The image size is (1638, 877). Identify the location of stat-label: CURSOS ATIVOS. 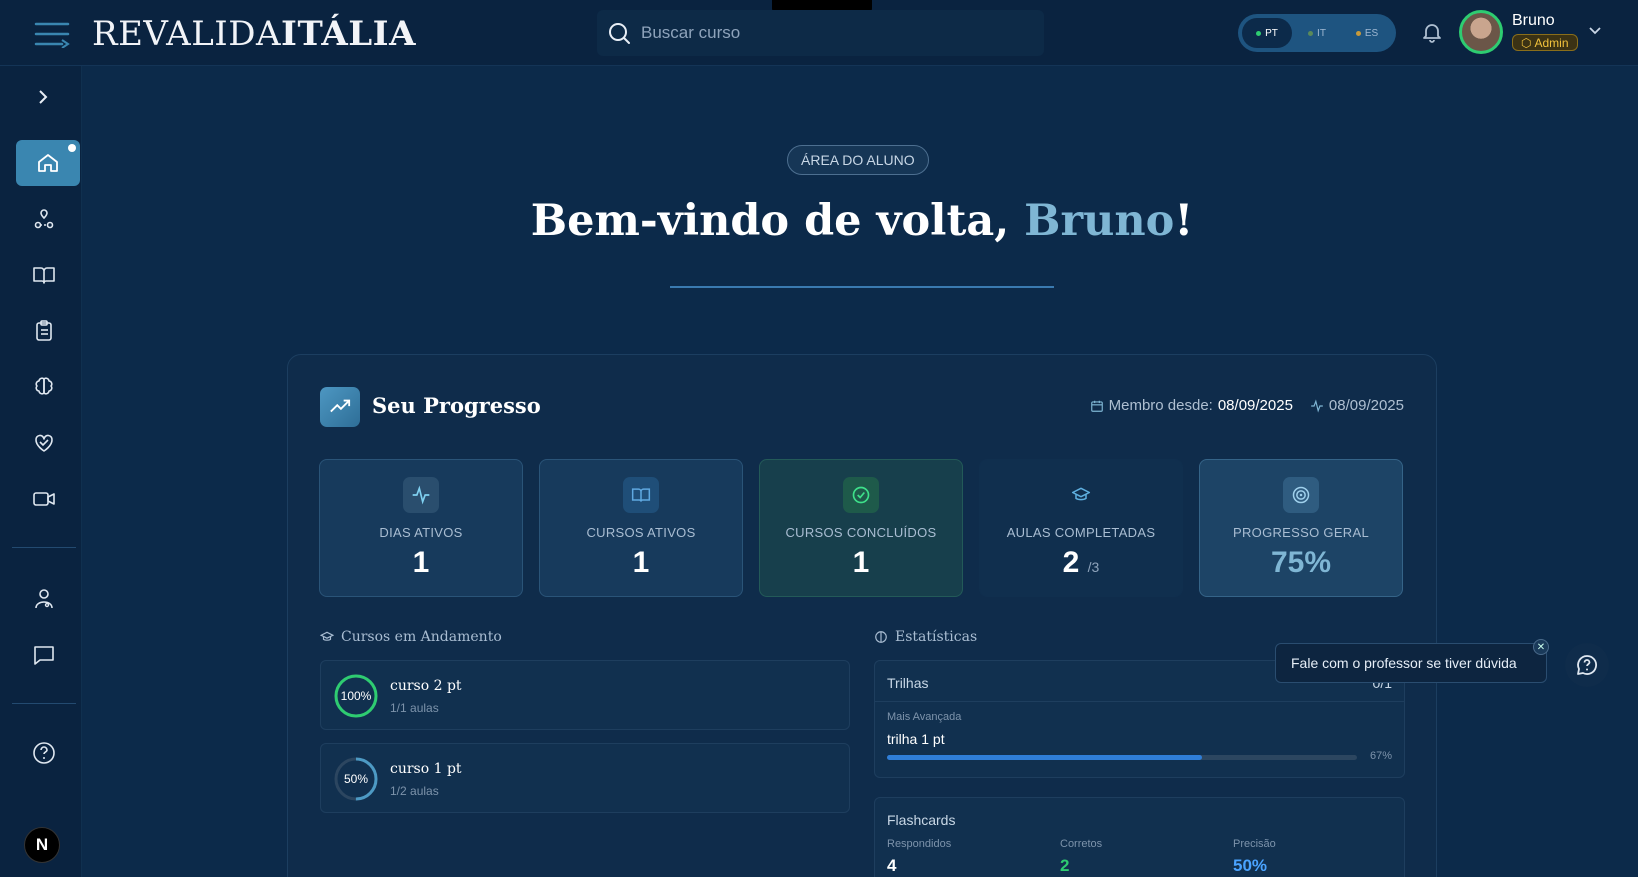
(641, 532).